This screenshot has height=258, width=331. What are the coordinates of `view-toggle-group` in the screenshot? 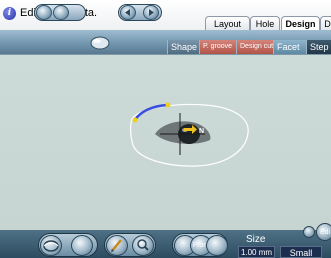 It's located at (60, 12).